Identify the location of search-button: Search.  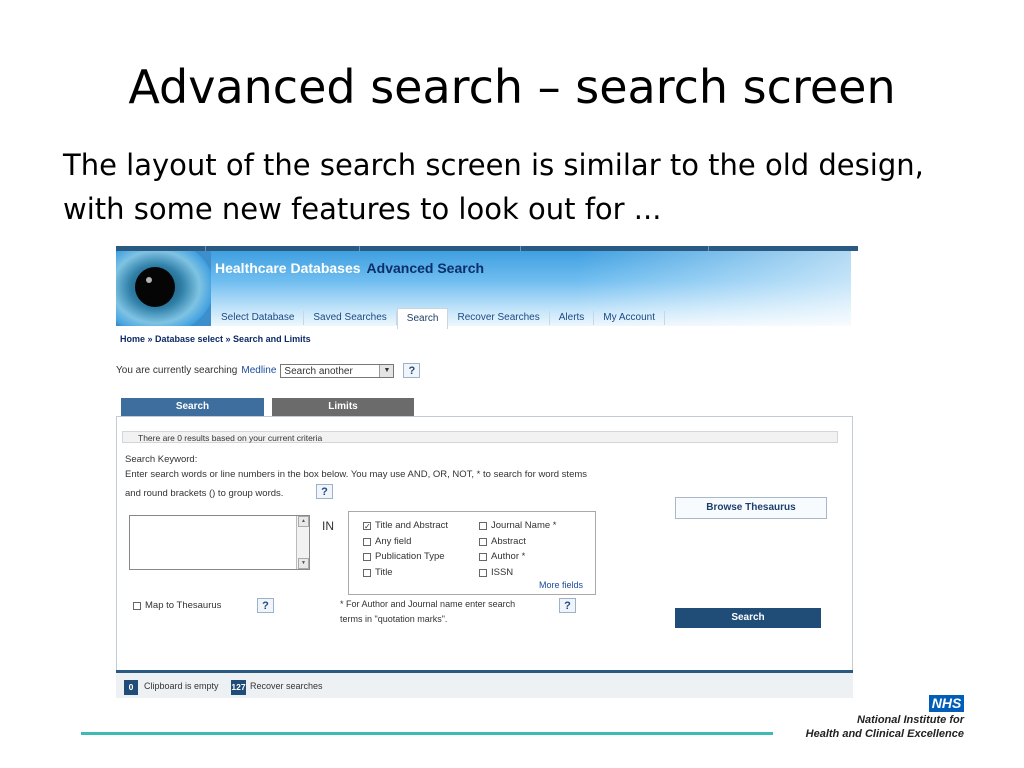
(748, 618).